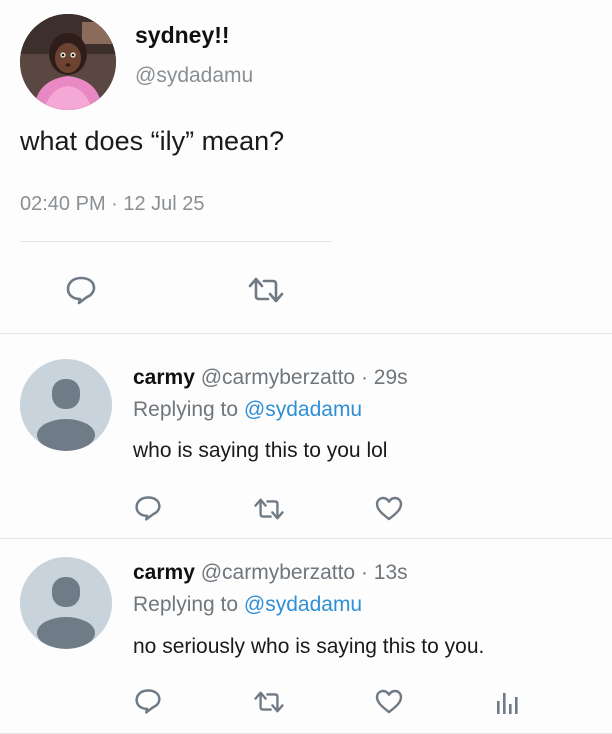 Image resolution: width=612 pixels, height=734 pixels. What do you see at coordinates (176, 241) in the screenshot?
I see `divider` at bounding box center [176, 241].